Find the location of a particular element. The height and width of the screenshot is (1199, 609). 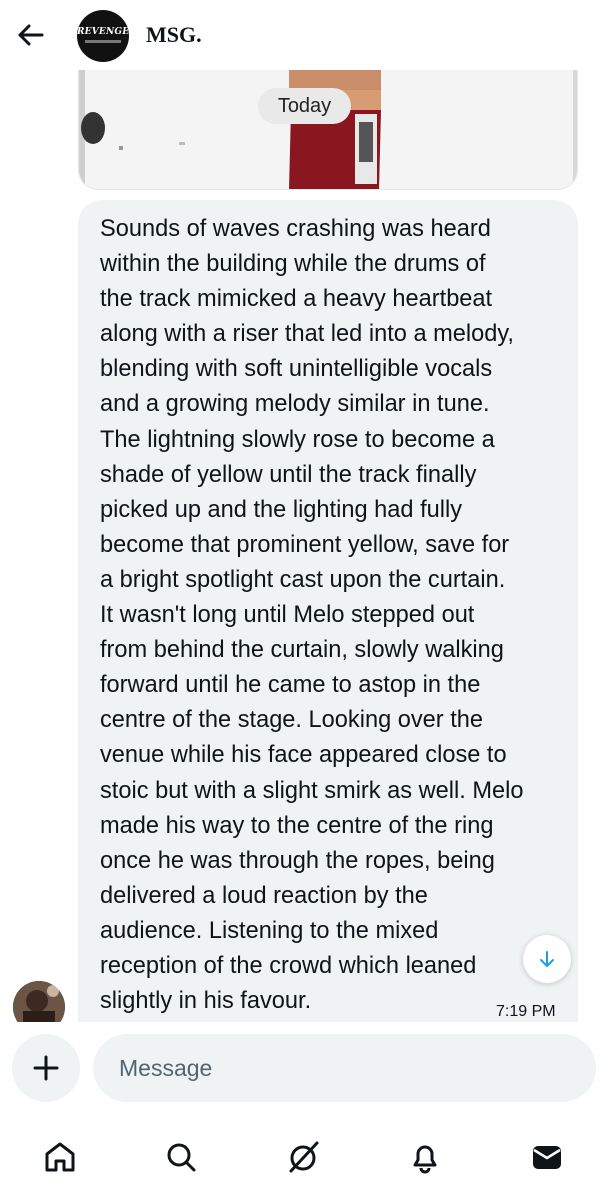

message-line: once he was through the ropes, being is located at coordinates (297, 860).